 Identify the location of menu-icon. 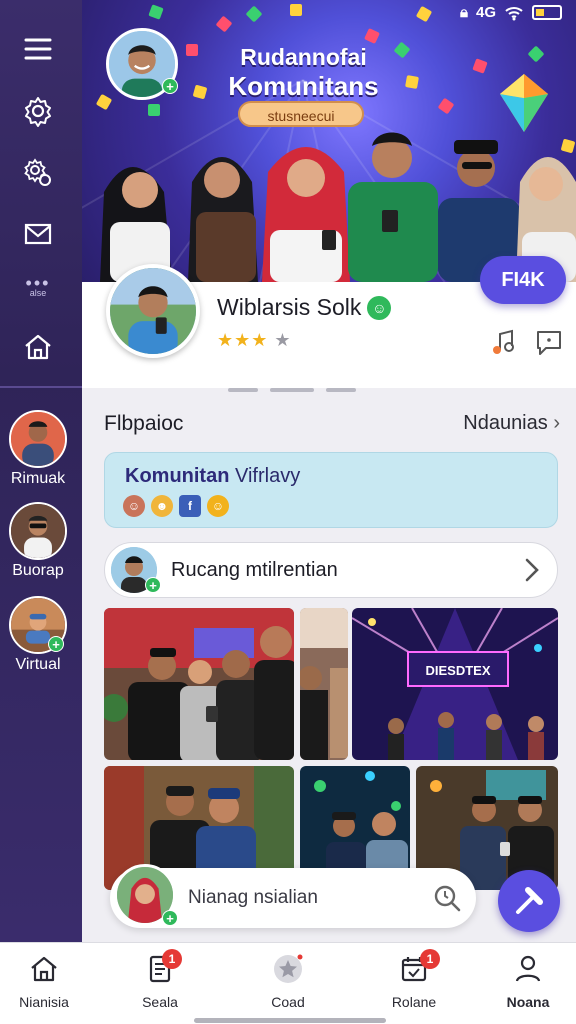
(38, 49).